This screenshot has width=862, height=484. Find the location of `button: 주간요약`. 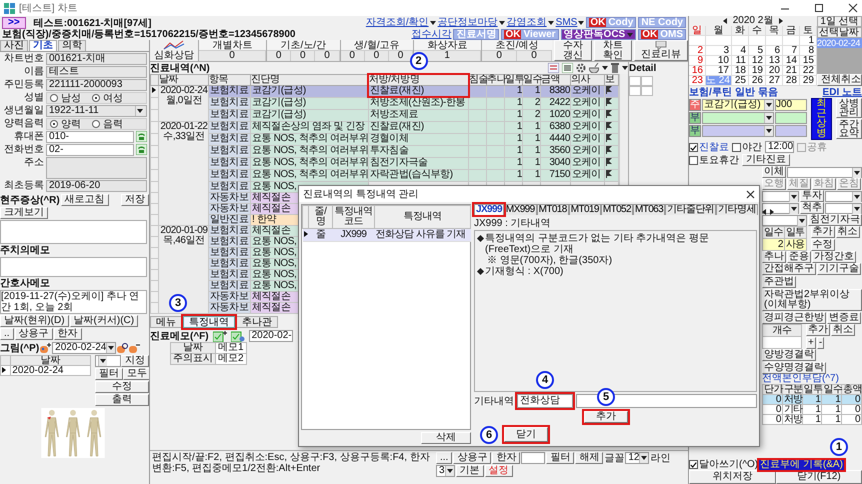

button: 주간요약 is located at coordinates (849, 129).